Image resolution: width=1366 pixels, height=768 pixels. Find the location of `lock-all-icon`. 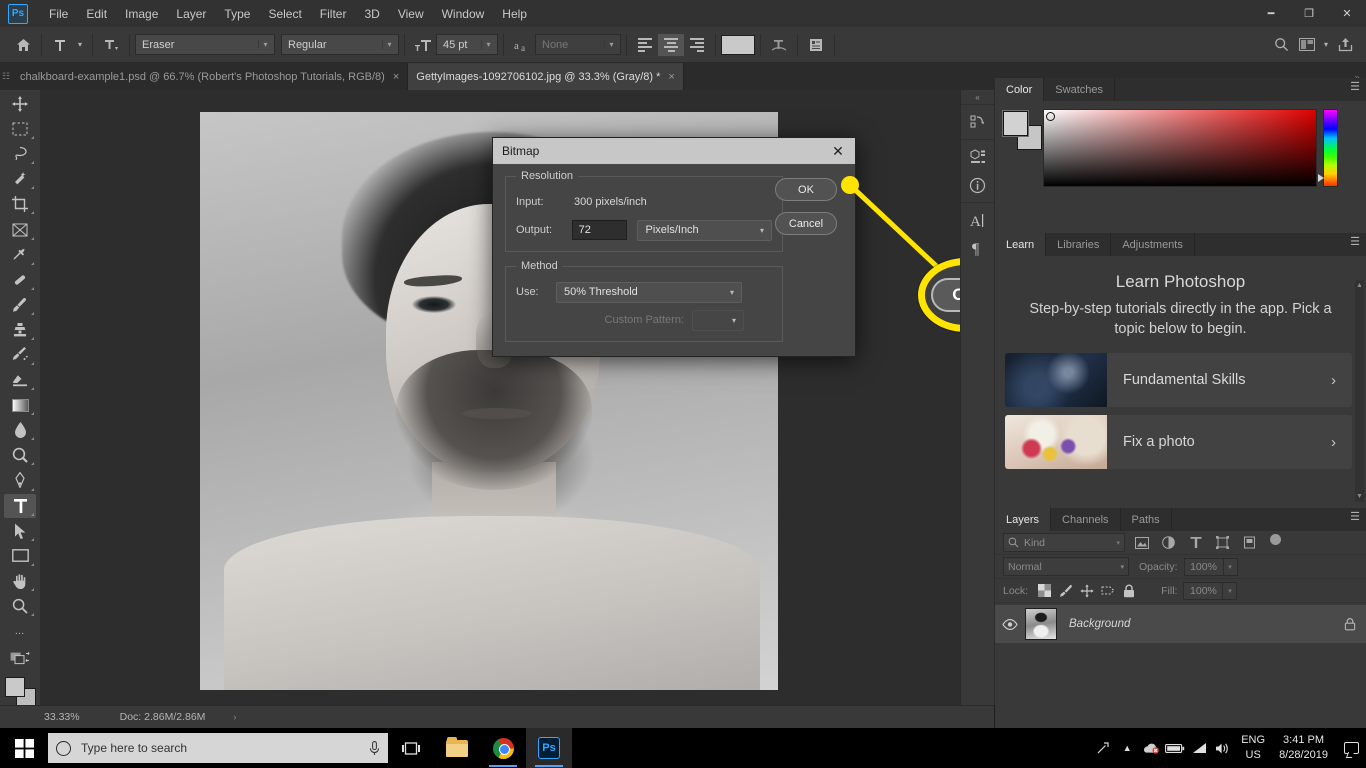

lock-all-icon is located at coordinates (1128, 590).